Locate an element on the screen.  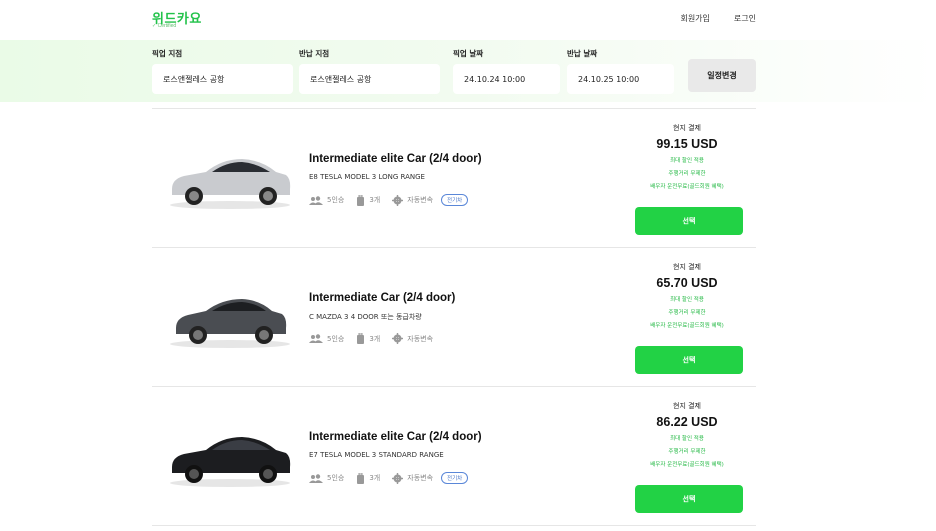
signup-link: 회원가입 is located at coordinates (694, 18).